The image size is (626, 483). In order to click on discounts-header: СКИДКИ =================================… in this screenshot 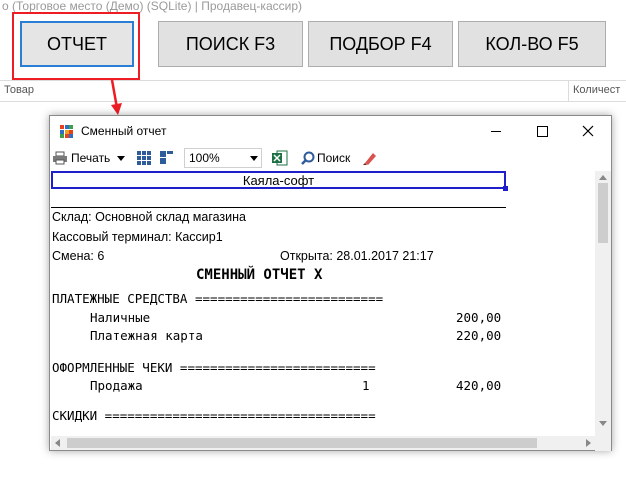, I will do `click(214, 415)`.